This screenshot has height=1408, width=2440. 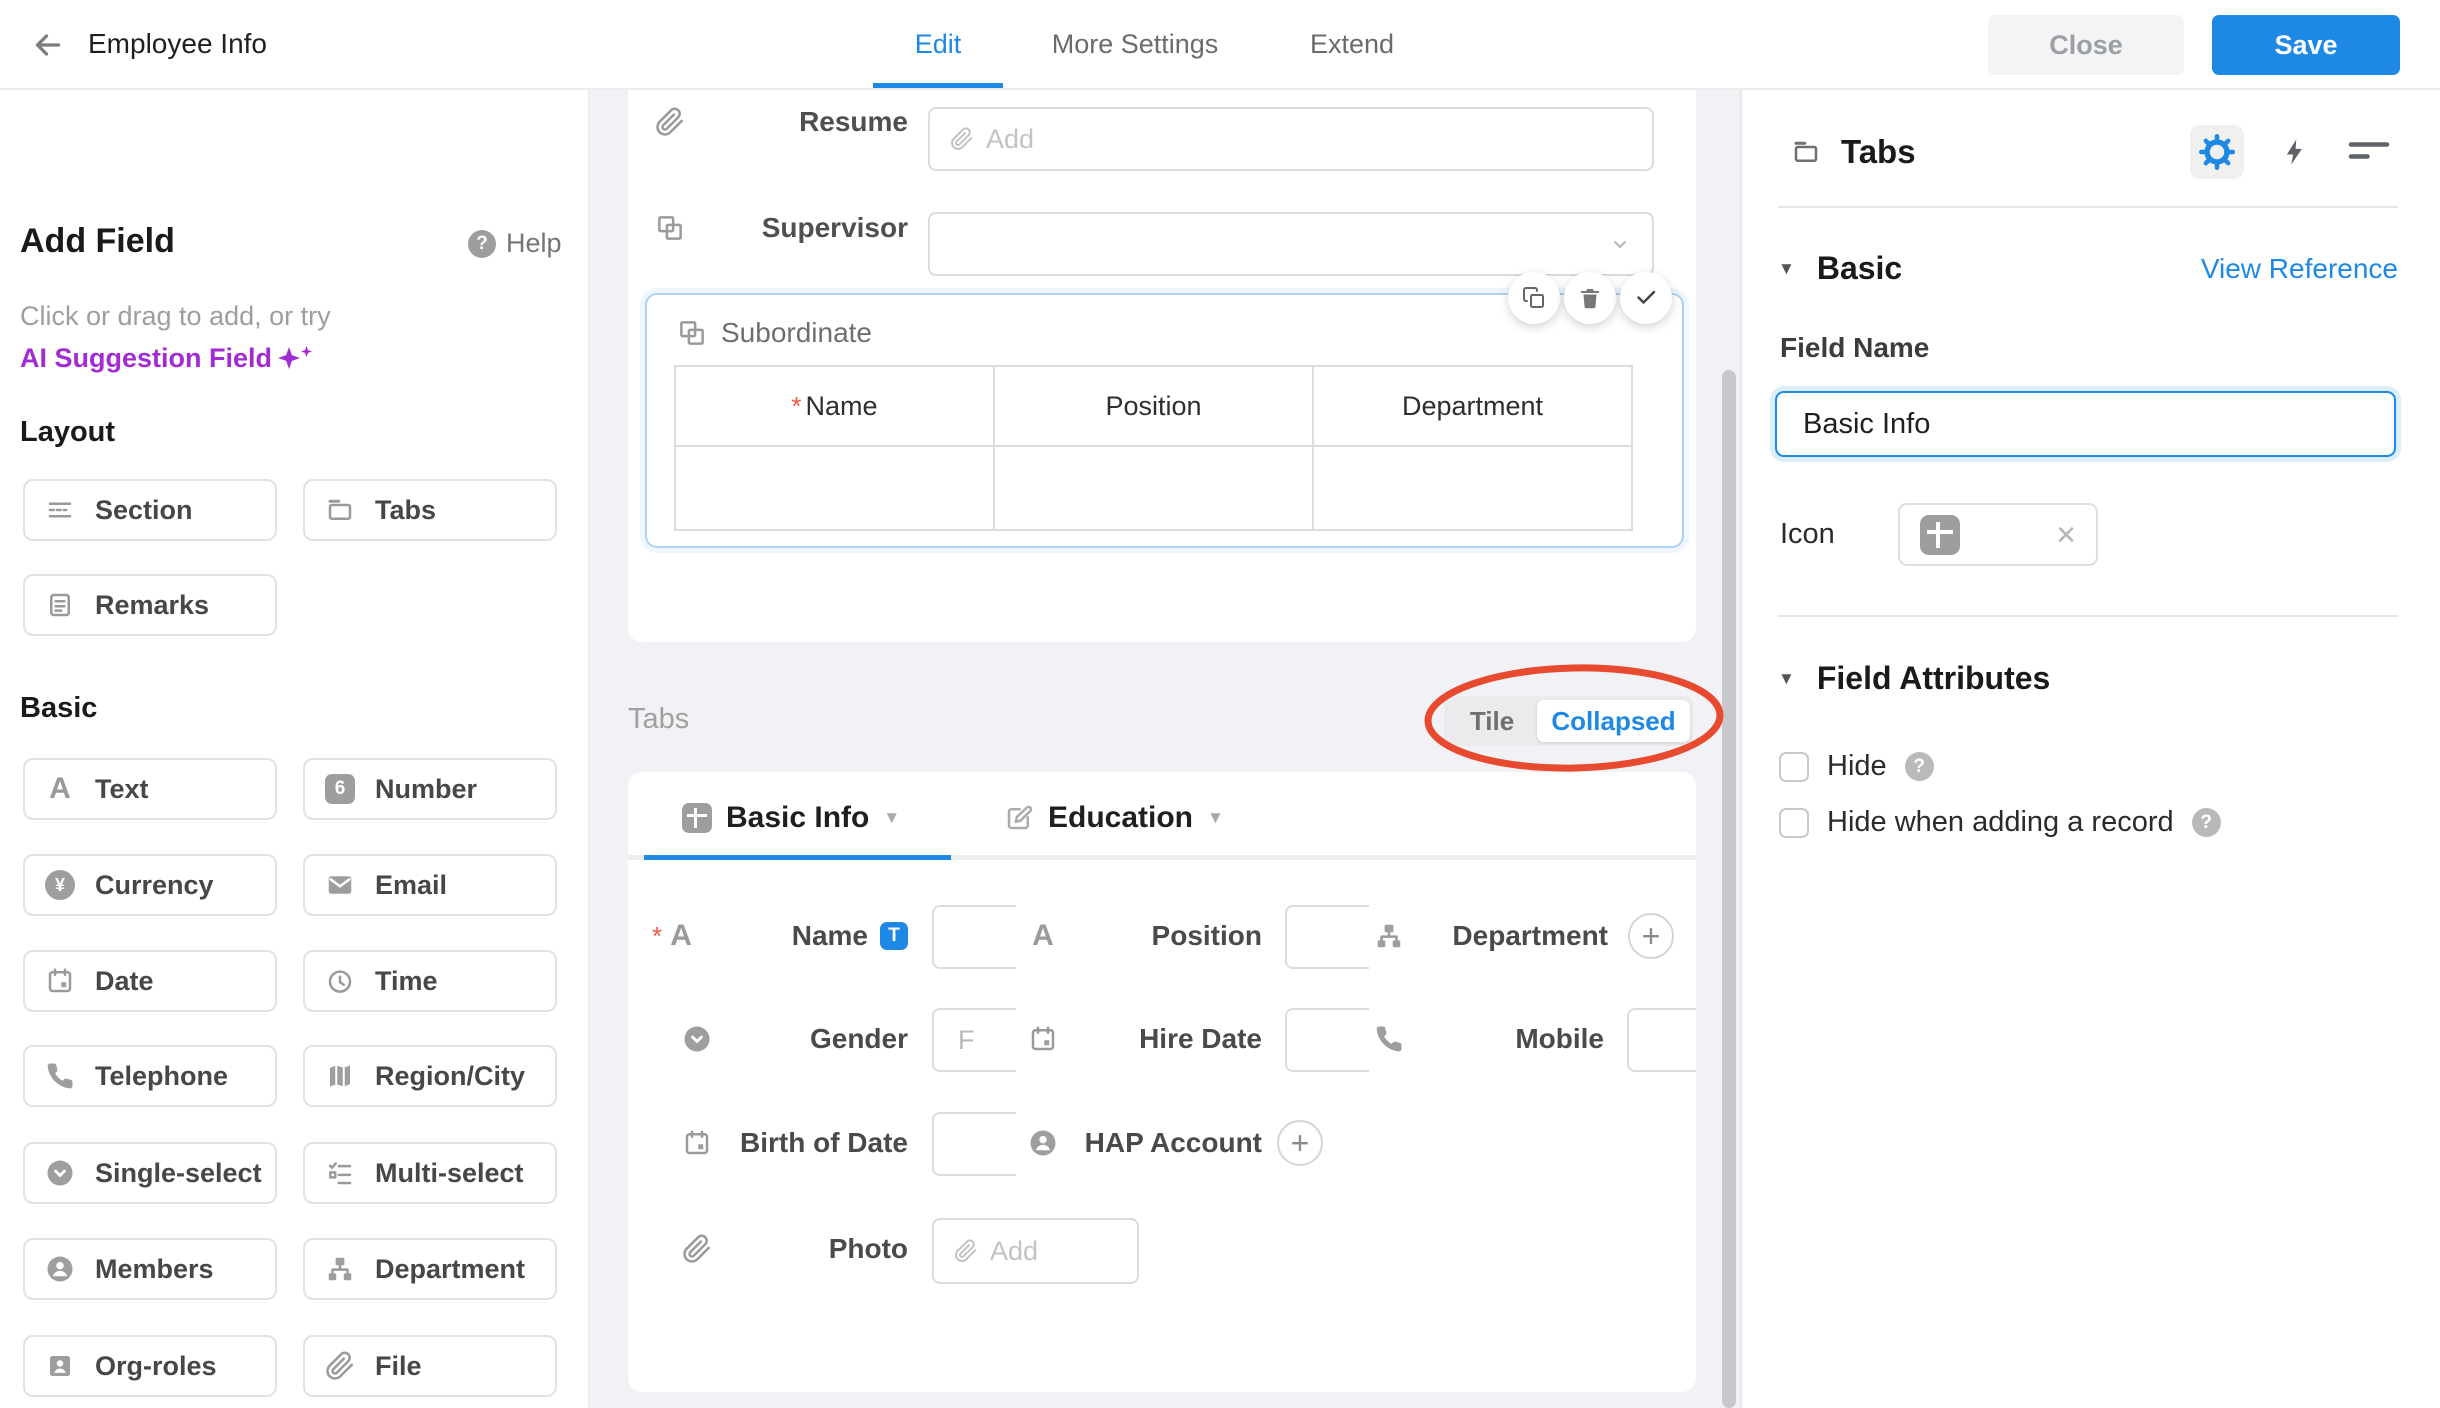 What do you see at coordinates (515, 243) in the screenshot?
I see `help-button: ? Help` at bounding box center [515, 243].